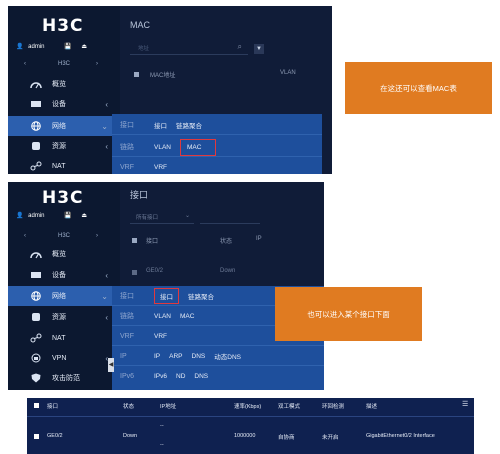 The image size is (500, 454). I want to click on user-row: 👤 admin 💾 ⏏, so click(51, 46).